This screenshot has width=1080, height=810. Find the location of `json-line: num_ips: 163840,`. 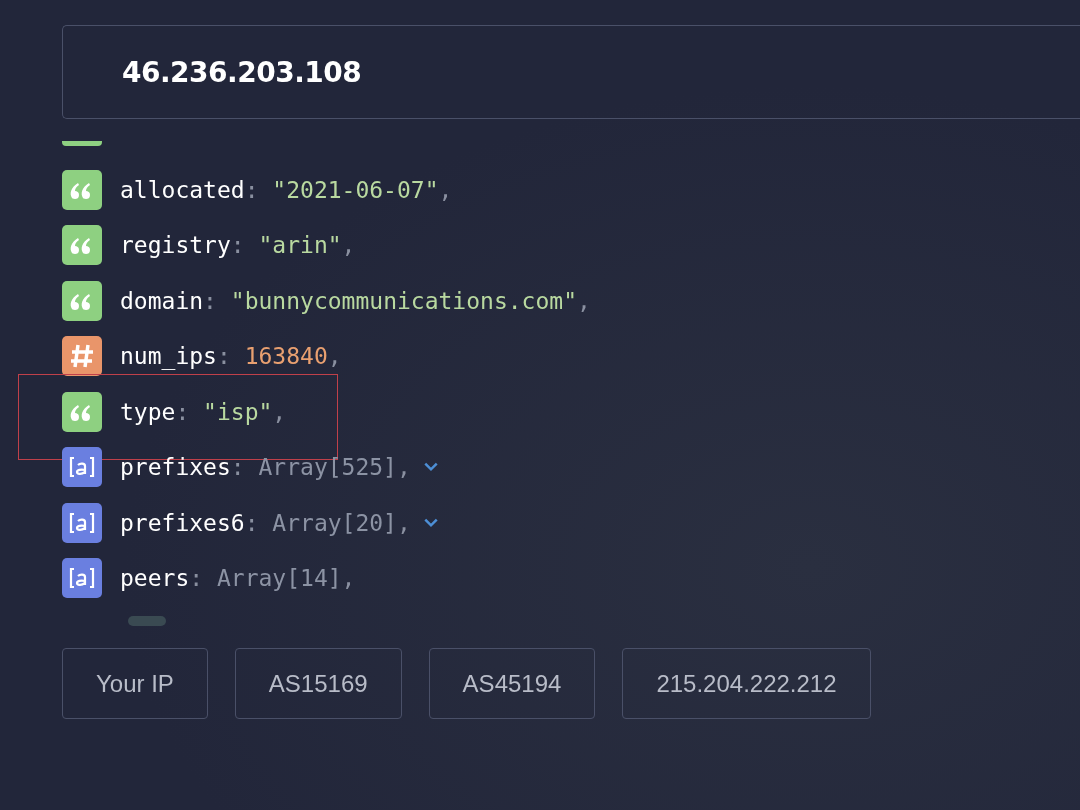

json-line: num_ips: 163840, is located at coordinates (231, 356).